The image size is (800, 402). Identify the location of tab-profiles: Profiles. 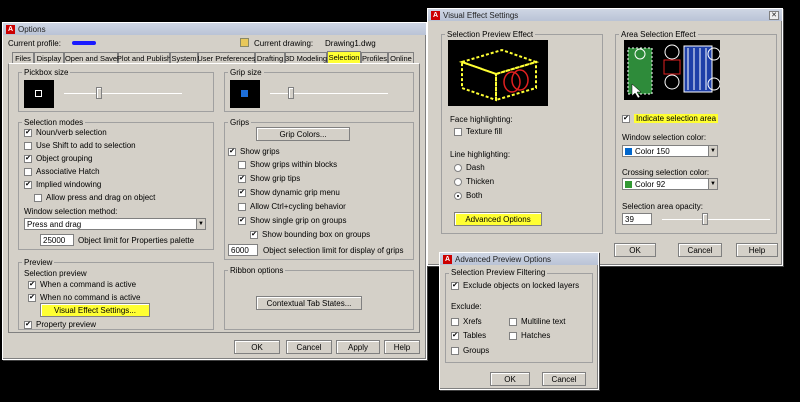
(374, 57).